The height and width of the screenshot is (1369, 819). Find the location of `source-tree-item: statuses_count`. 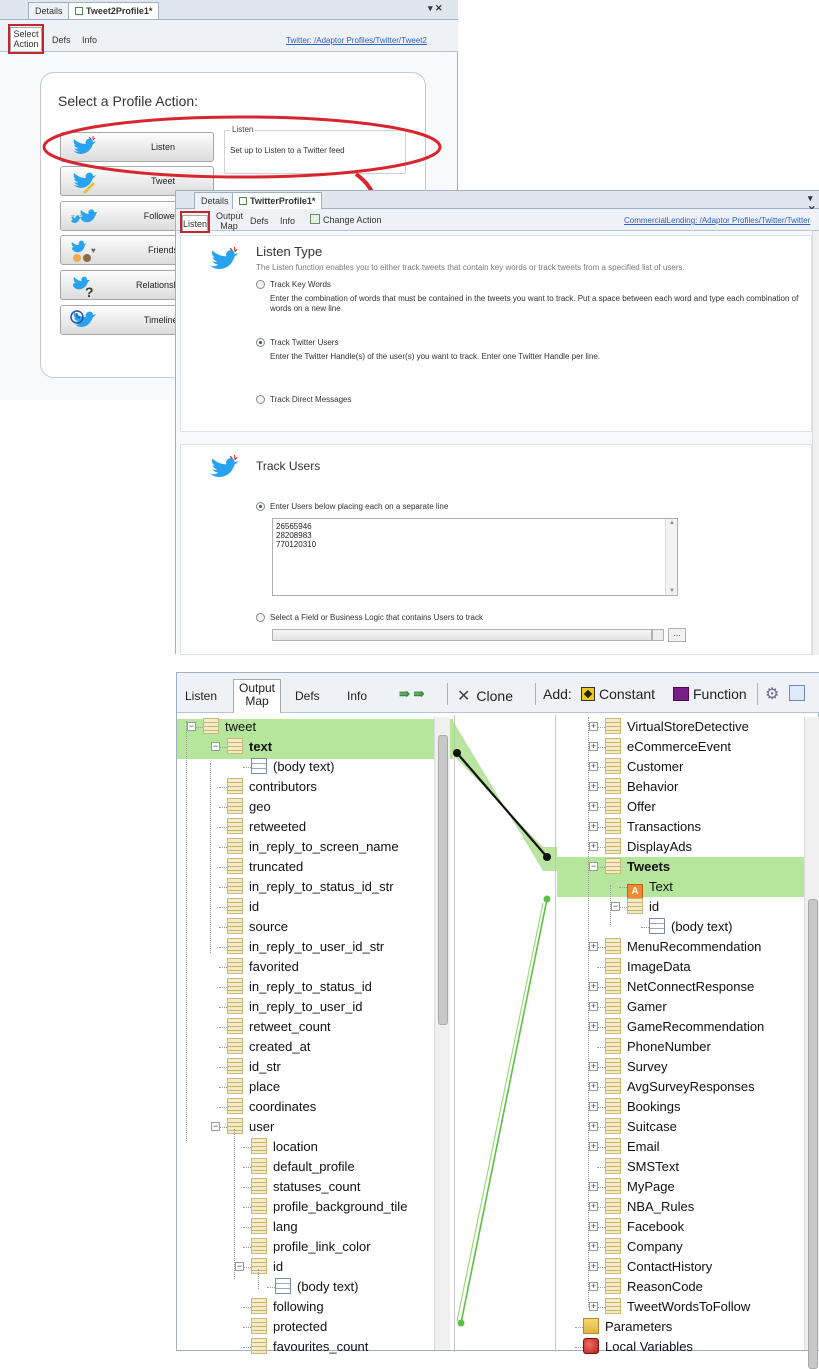

source-tree-item: statuses_count is located at coordinates (305, 1187).